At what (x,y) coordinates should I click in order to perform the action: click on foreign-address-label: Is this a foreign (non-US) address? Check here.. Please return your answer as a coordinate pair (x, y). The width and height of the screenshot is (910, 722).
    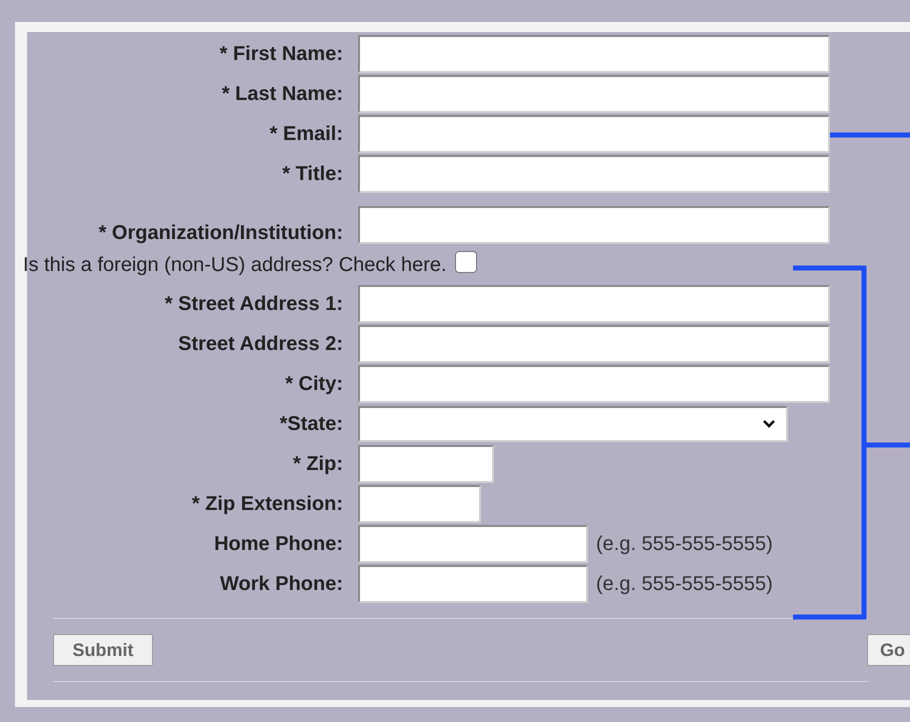
    Looking at the image, I should click on (235, 265).